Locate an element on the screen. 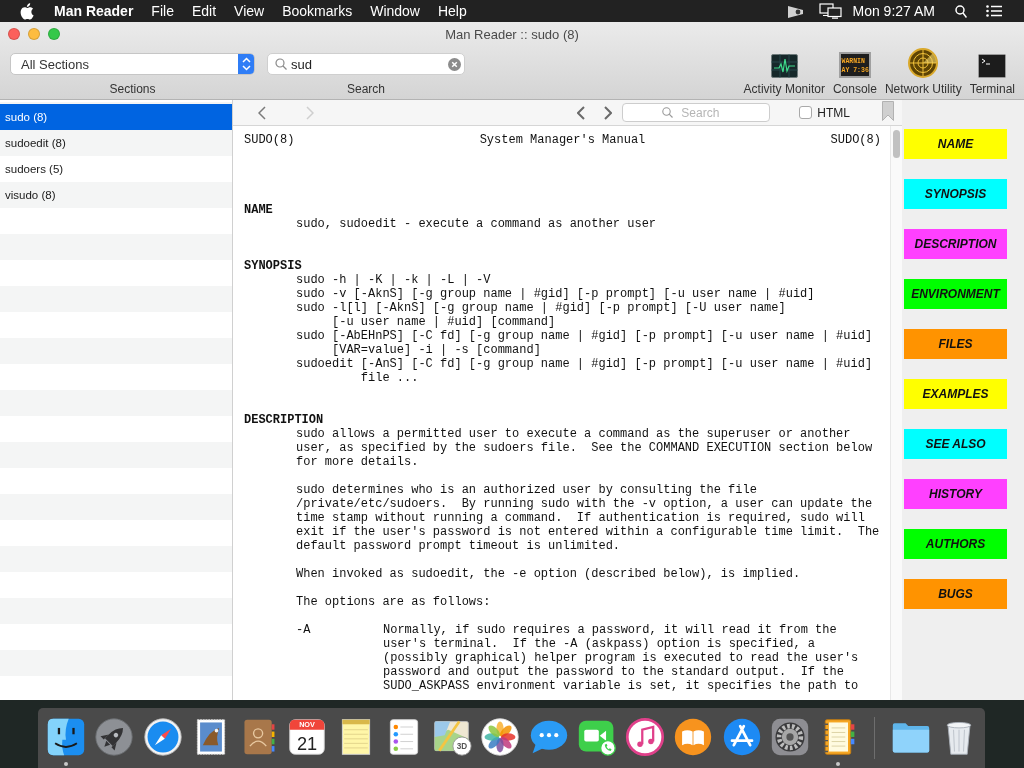 This screenshot has height=768, width=1024. radar-icon is located at coordinates (923, 63).